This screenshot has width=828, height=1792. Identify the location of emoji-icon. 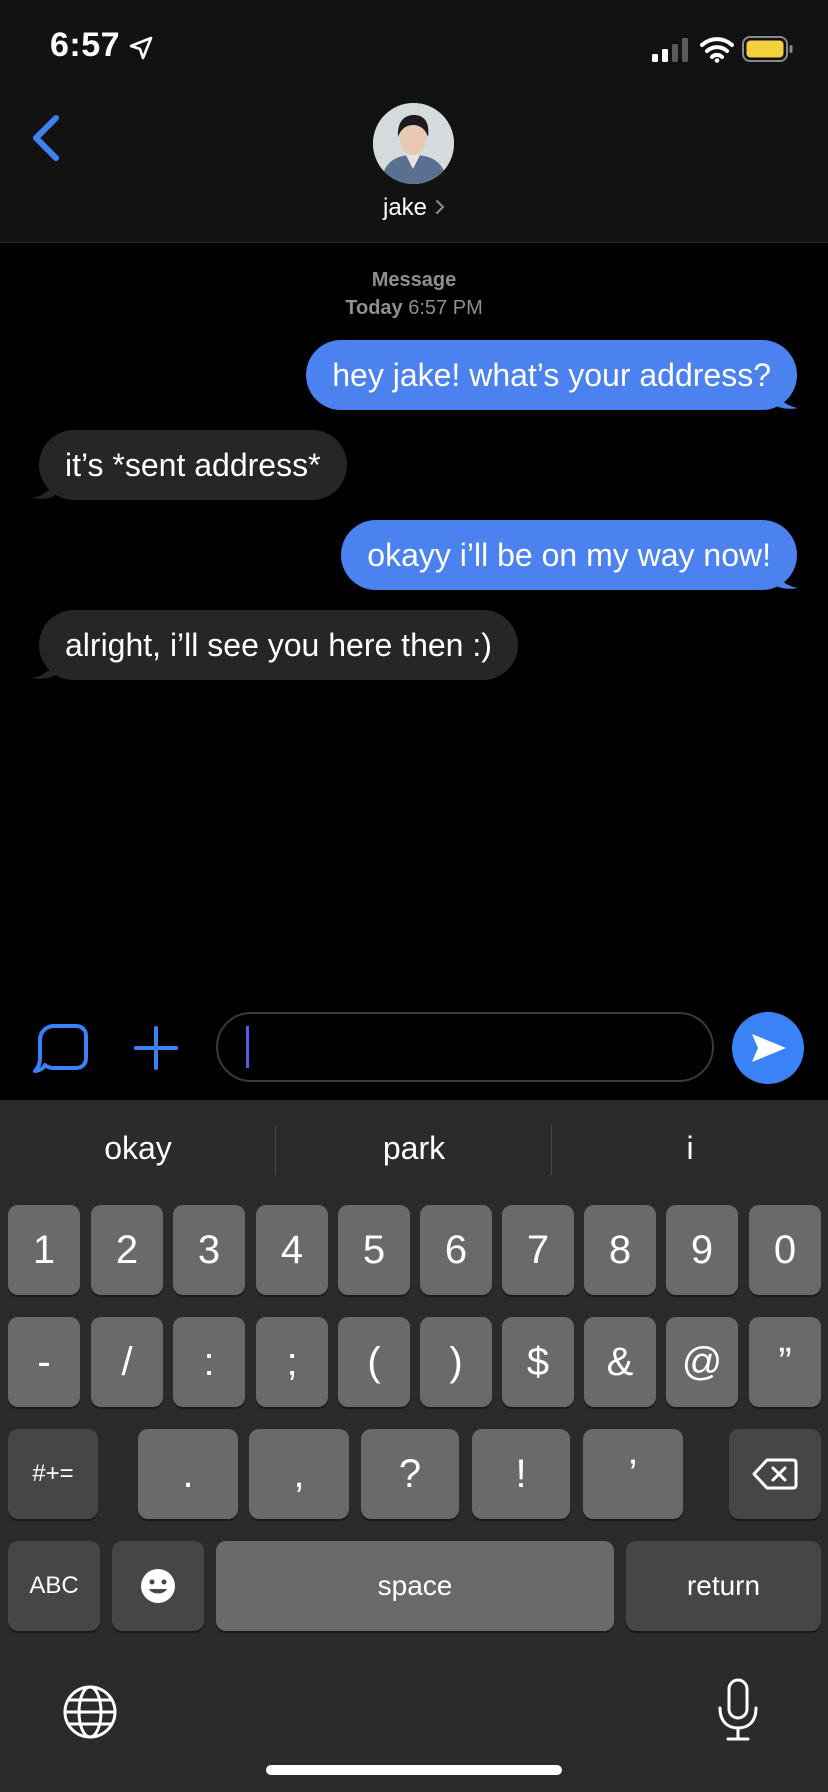
(158, 1586).